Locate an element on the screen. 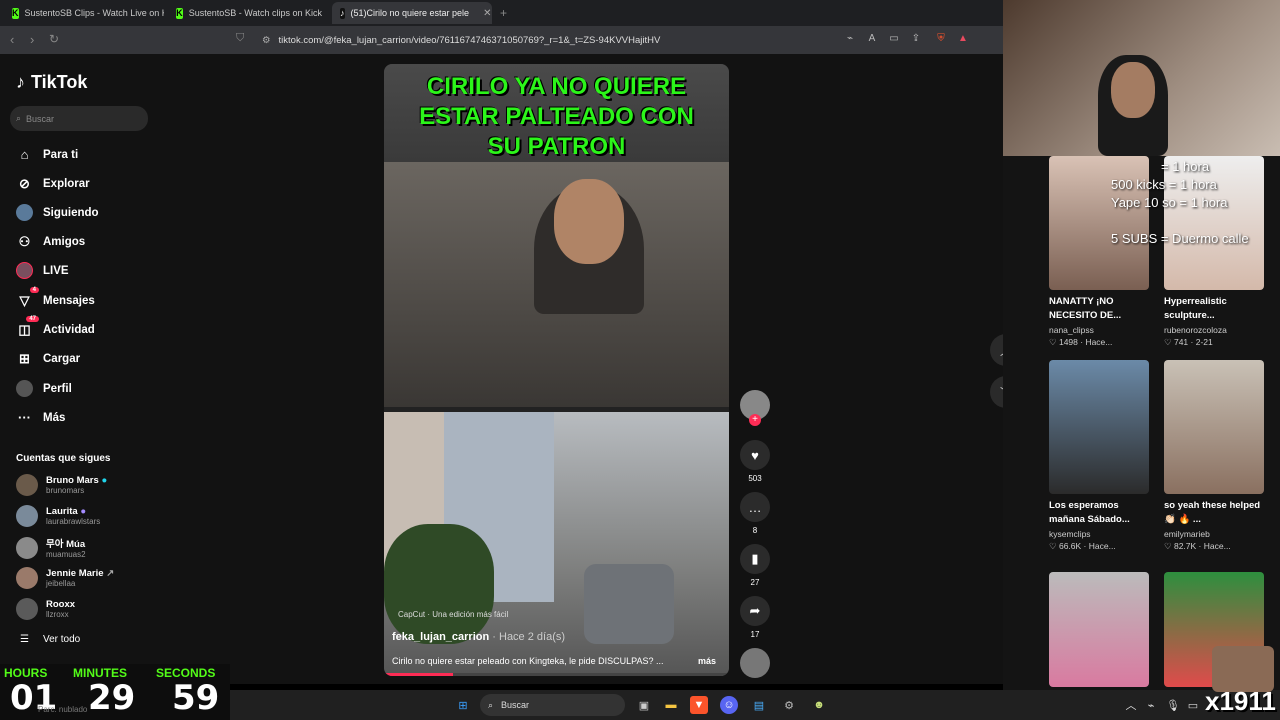  follow-plus-icon: + is located at coordinates (755, 420).